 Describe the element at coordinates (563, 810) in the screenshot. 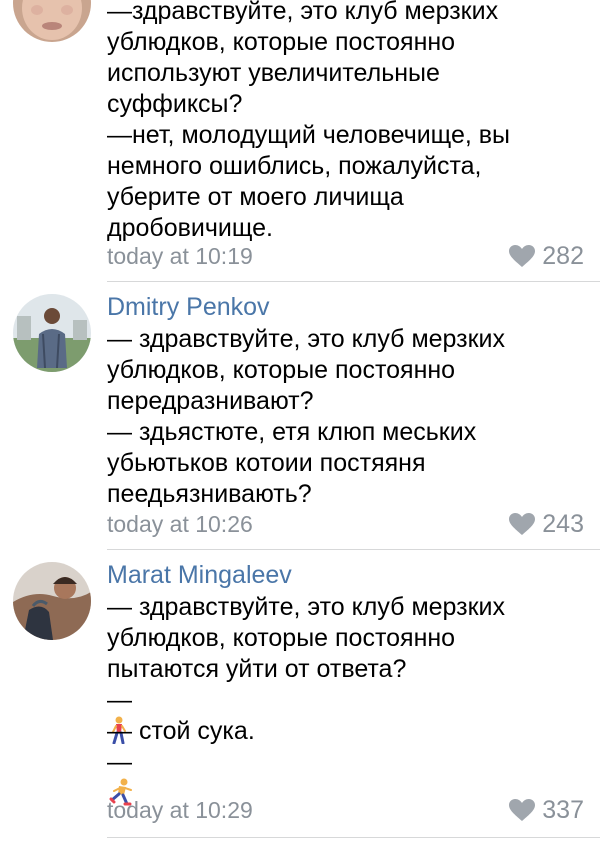

I see `like-count: 337` at that location.